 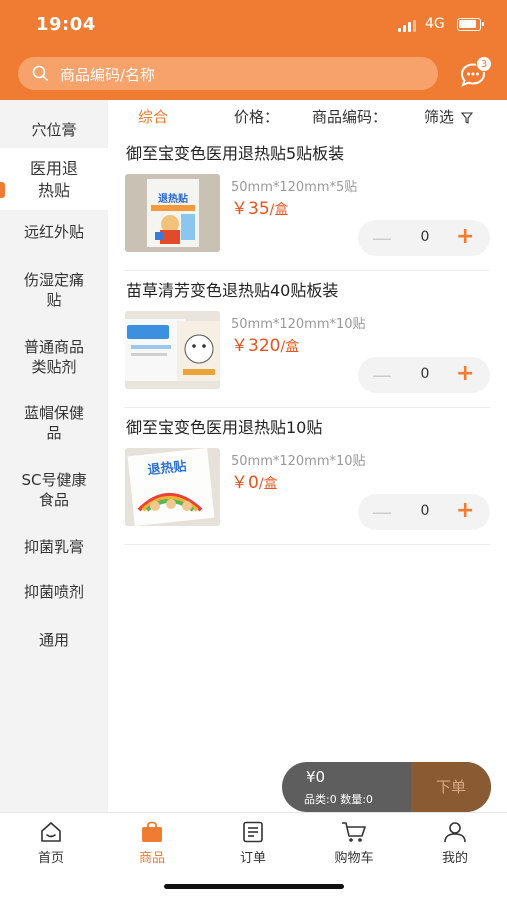 I want to click on sidebar-item-label: 抑菌喷剂, so click(x=53, y=592).